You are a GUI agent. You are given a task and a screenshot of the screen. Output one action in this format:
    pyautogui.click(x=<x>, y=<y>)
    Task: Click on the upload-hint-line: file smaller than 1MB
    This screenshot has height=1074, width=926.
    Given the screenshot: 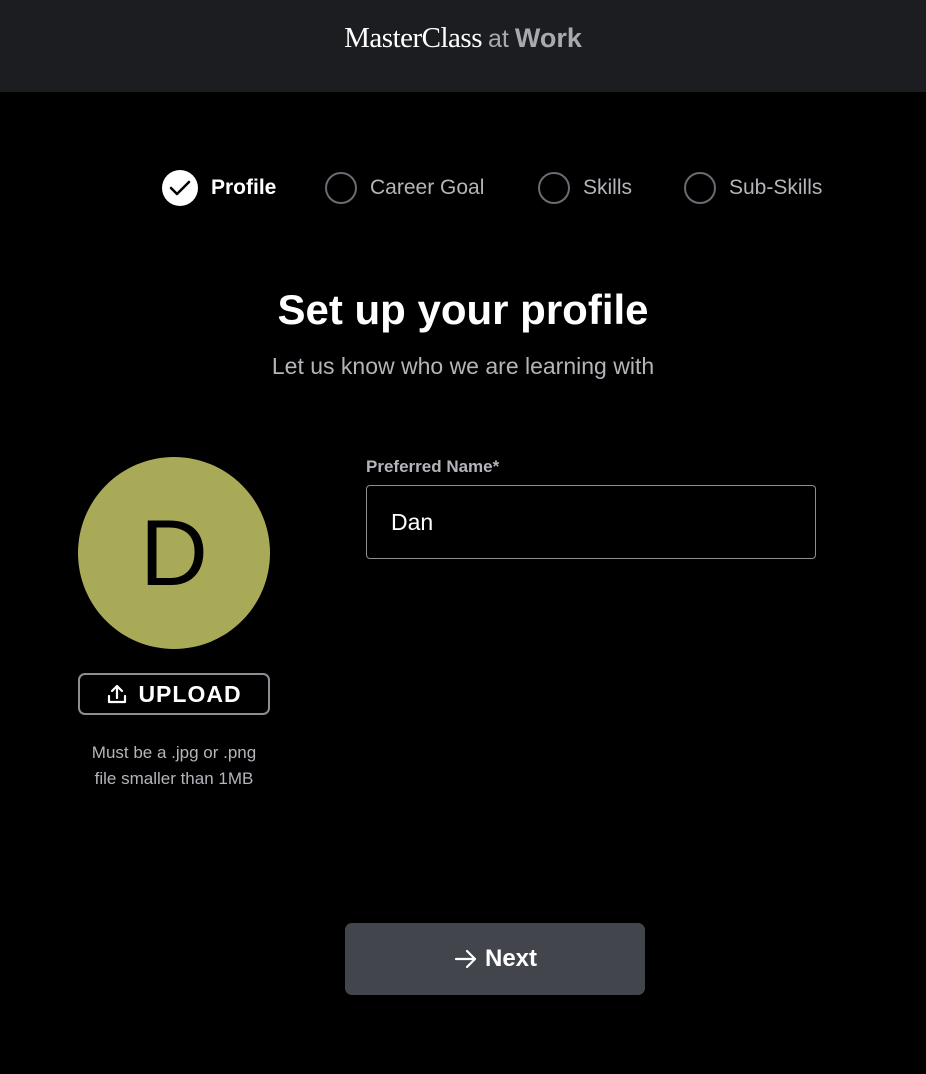 What is the action you would take?
    pyautogui.click(x=174, y=778)
    